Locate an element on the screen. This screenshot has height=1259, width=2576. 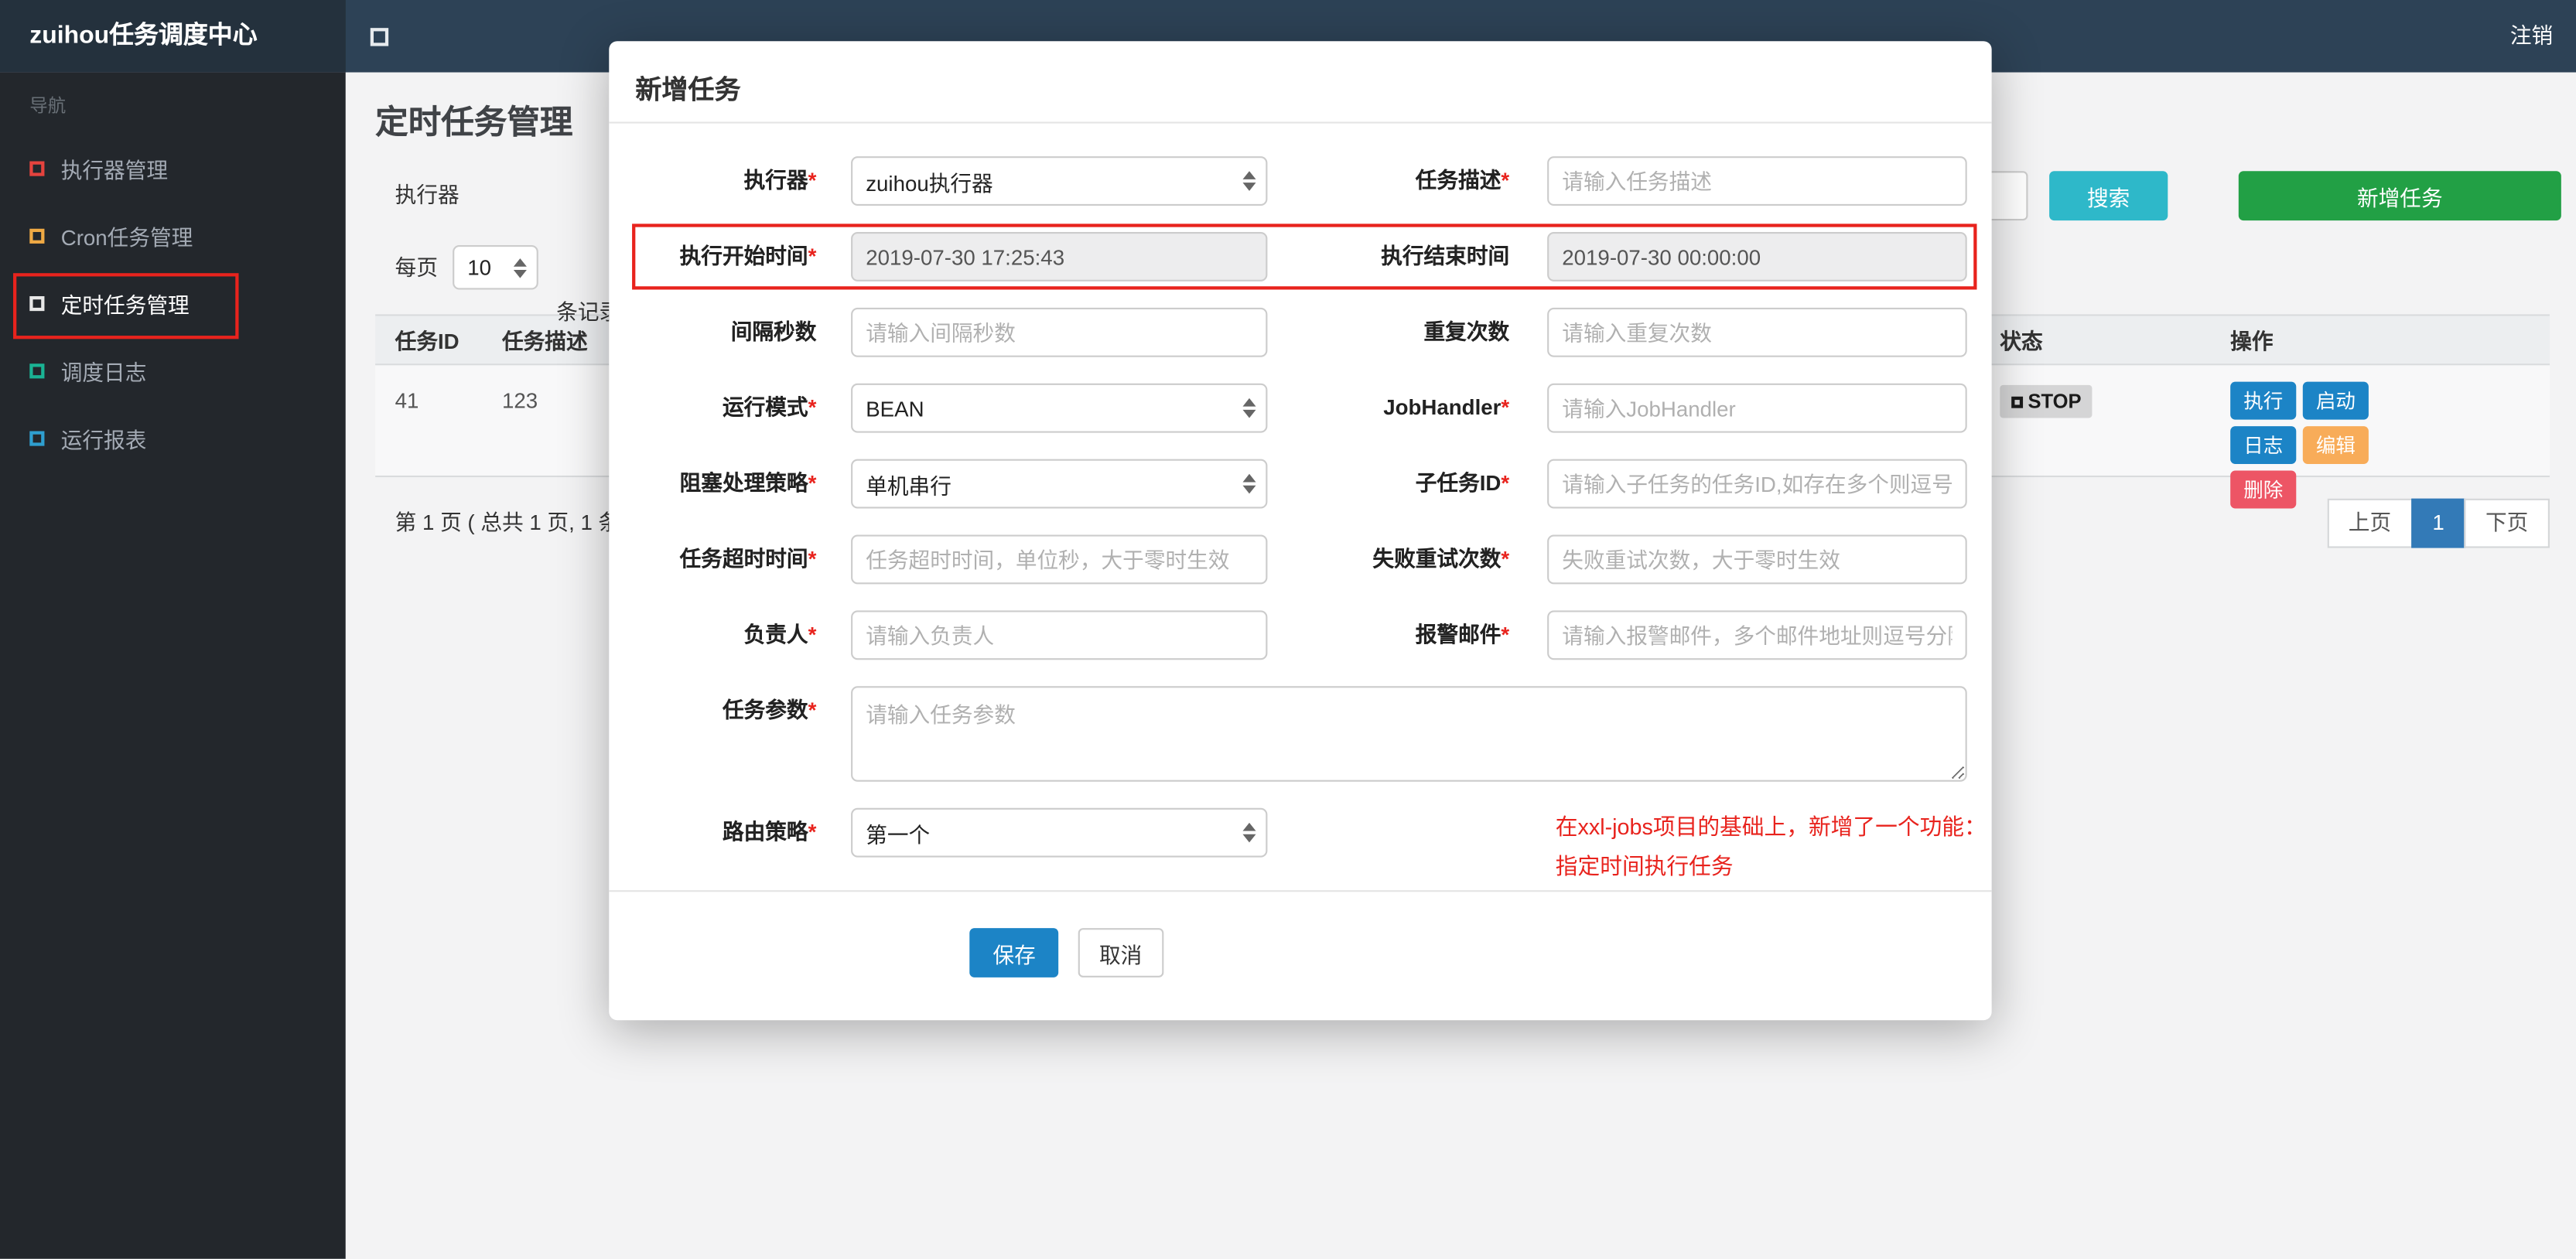
sidebar-item-scheduled-task-manage: 定时任务管理 is located at coordinates (173, 304).